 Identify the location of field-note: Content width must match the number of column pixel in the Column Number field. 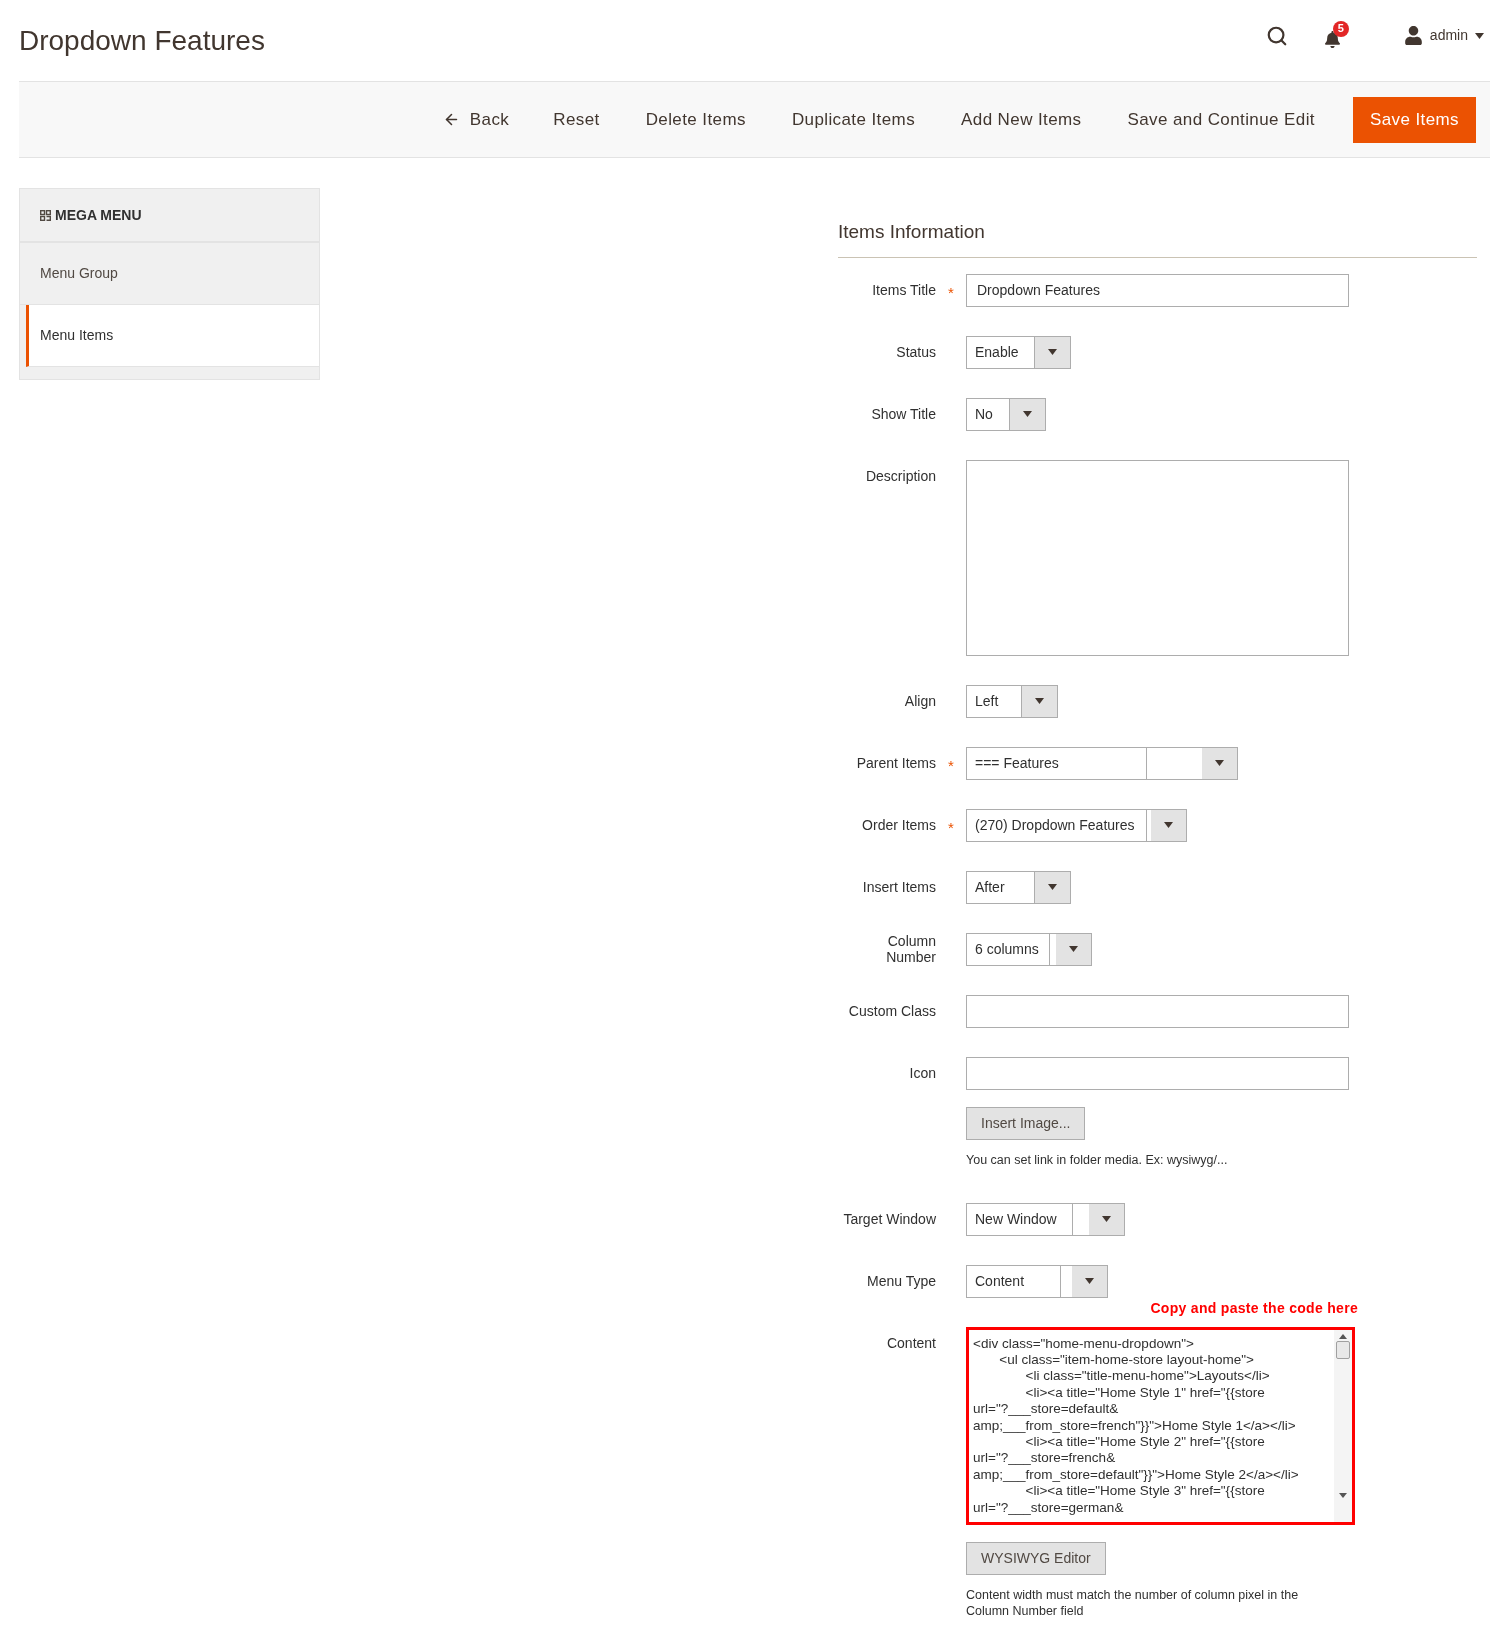
(1133, 1602).